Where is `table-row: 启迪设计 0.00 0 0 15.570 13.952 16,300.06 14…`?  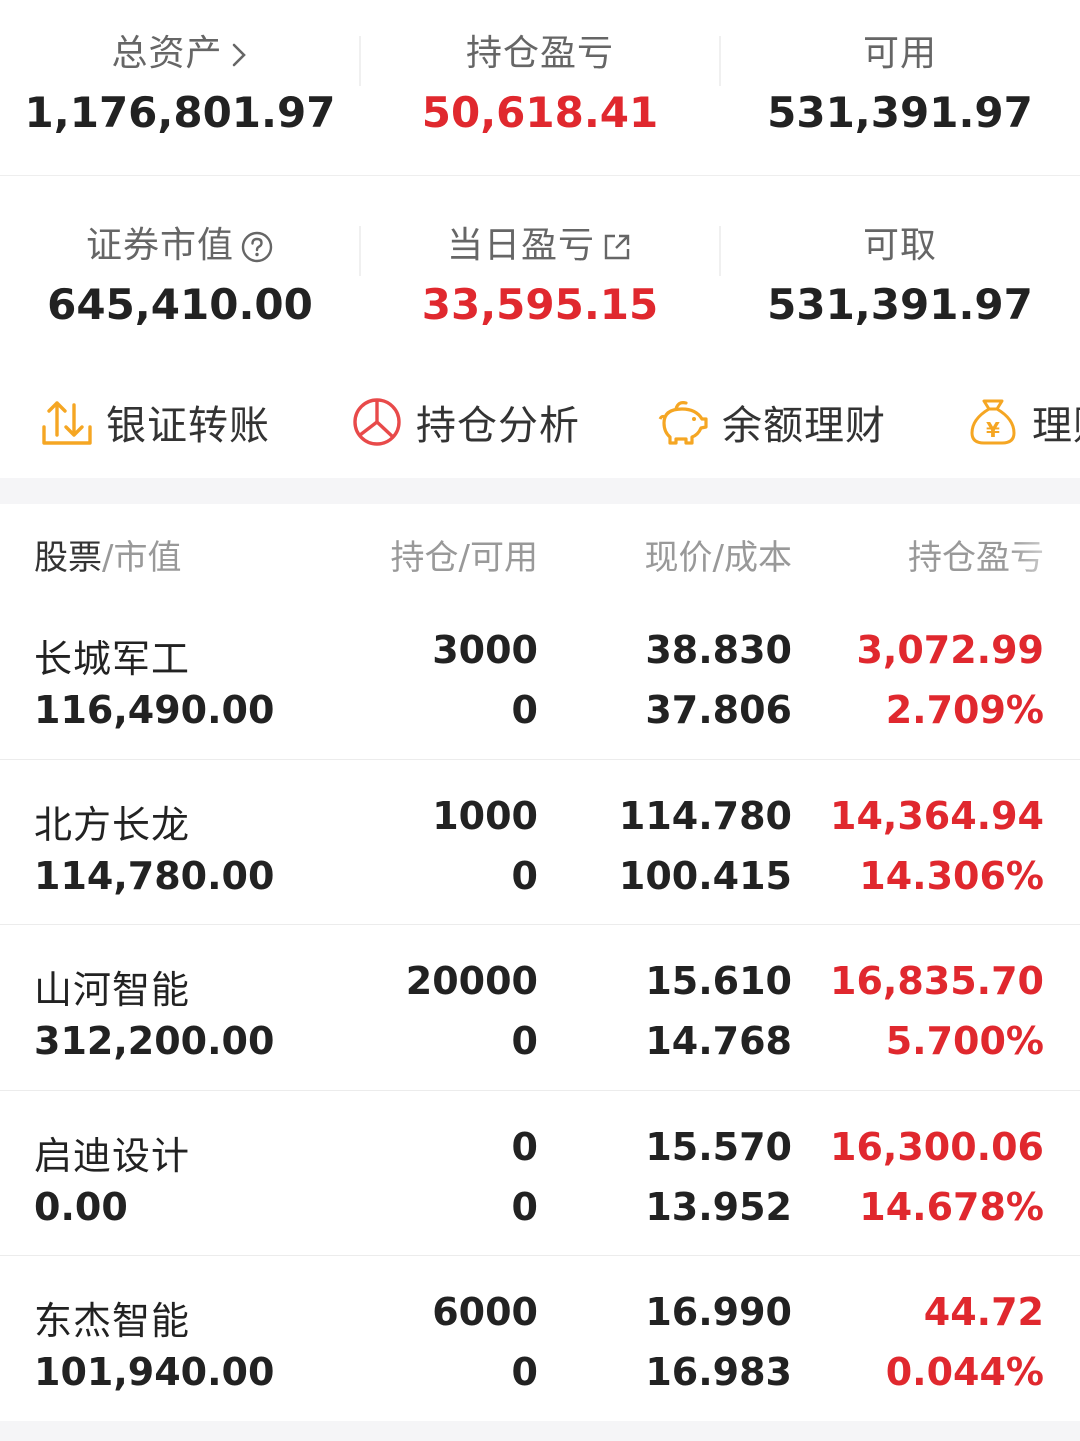
table-row: 启迪设计 0.00 0 0 15.570 13.952 16,300.06 14… is located at coordinates (540, 1173).